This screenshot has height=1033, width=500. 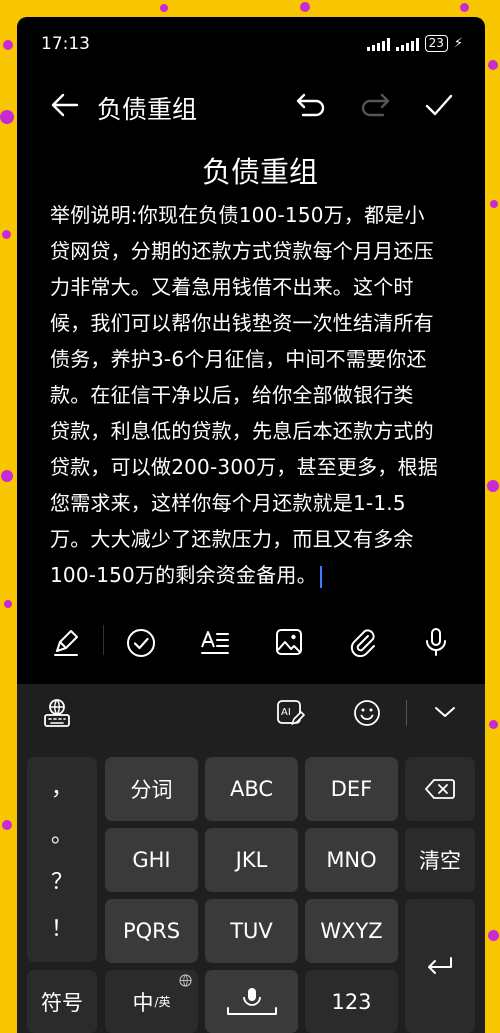 I want to click on back-arrow-icon, so click(x=65, y=105).